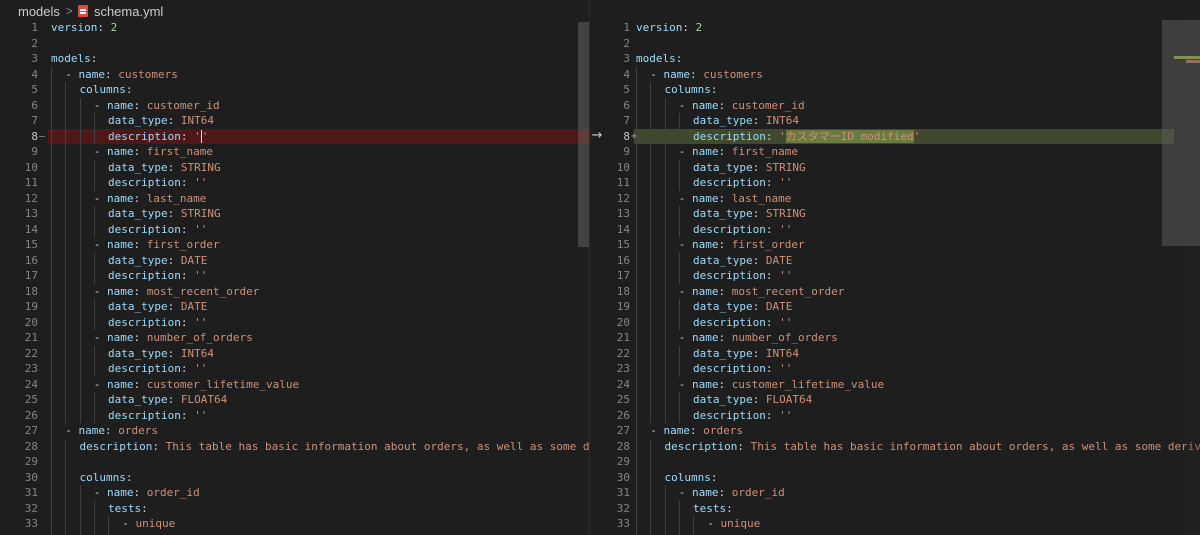  I want to click on yaml-key: description, so click(729, 275).